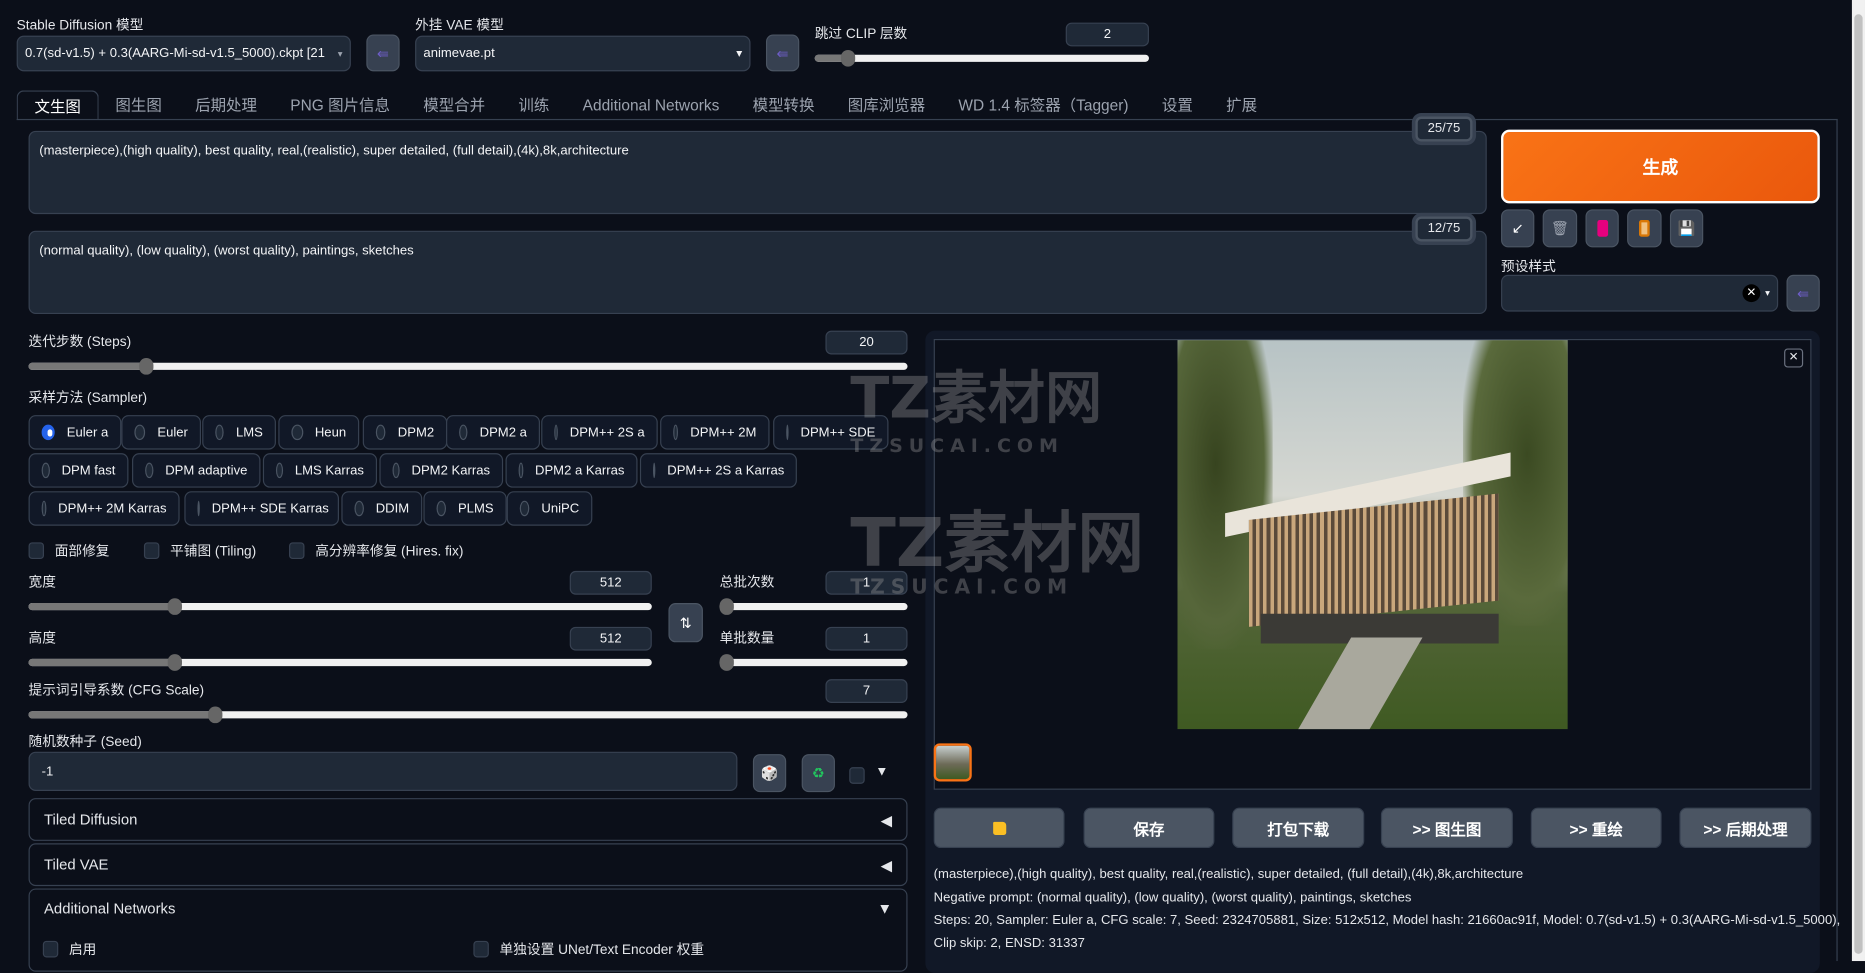 This screenshot has width=1865, height=973. What do you see at coordinates (1596, 828) in the screenshot?
I see `send-to-inpaint-button: >> 重绘` at bounding box center [1596, 828].